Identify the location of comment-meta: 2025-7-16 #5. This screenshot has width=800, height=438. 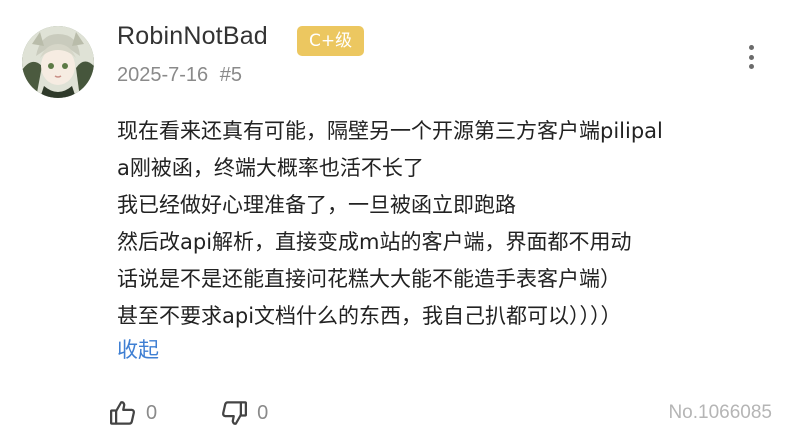
(179, 75).